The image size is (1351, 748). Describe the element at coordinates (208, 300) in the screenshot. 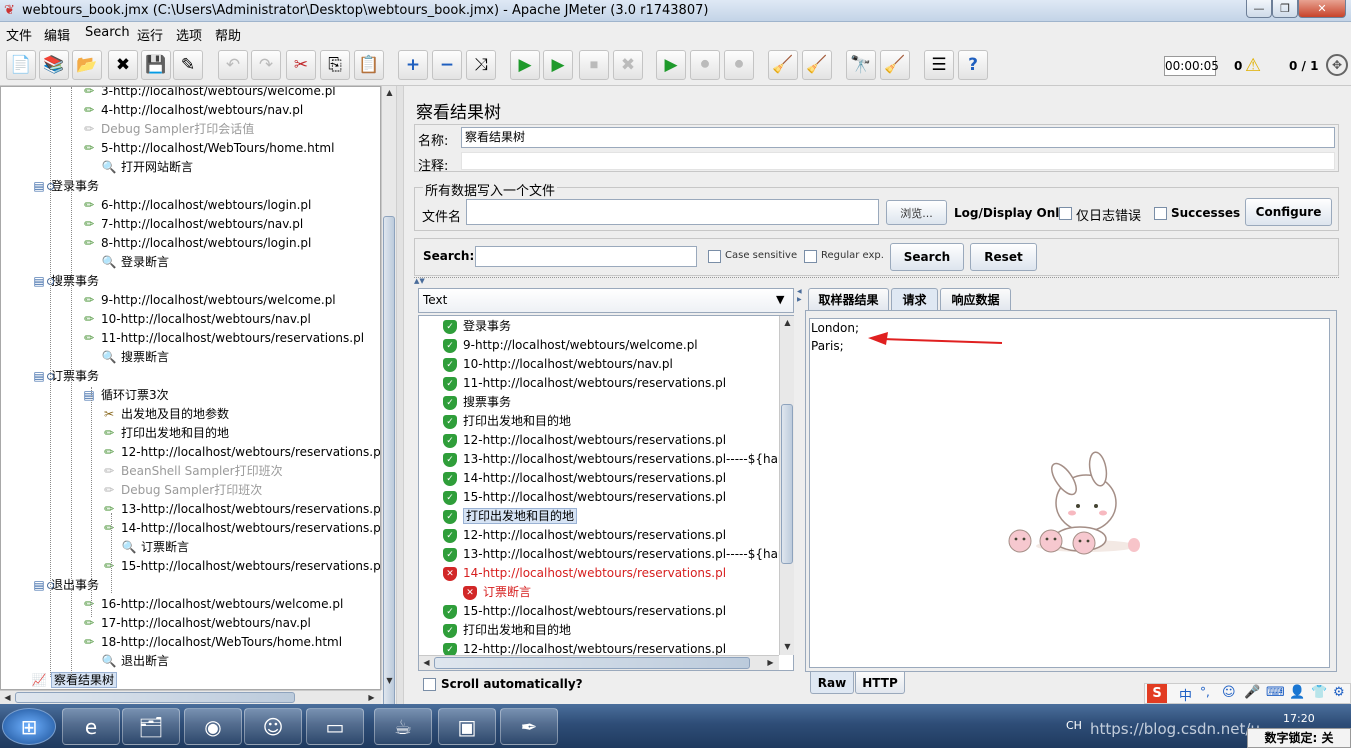

I see `tree-node: ✏ 9-http://localhost/webtours/welcome.pl` at that location.